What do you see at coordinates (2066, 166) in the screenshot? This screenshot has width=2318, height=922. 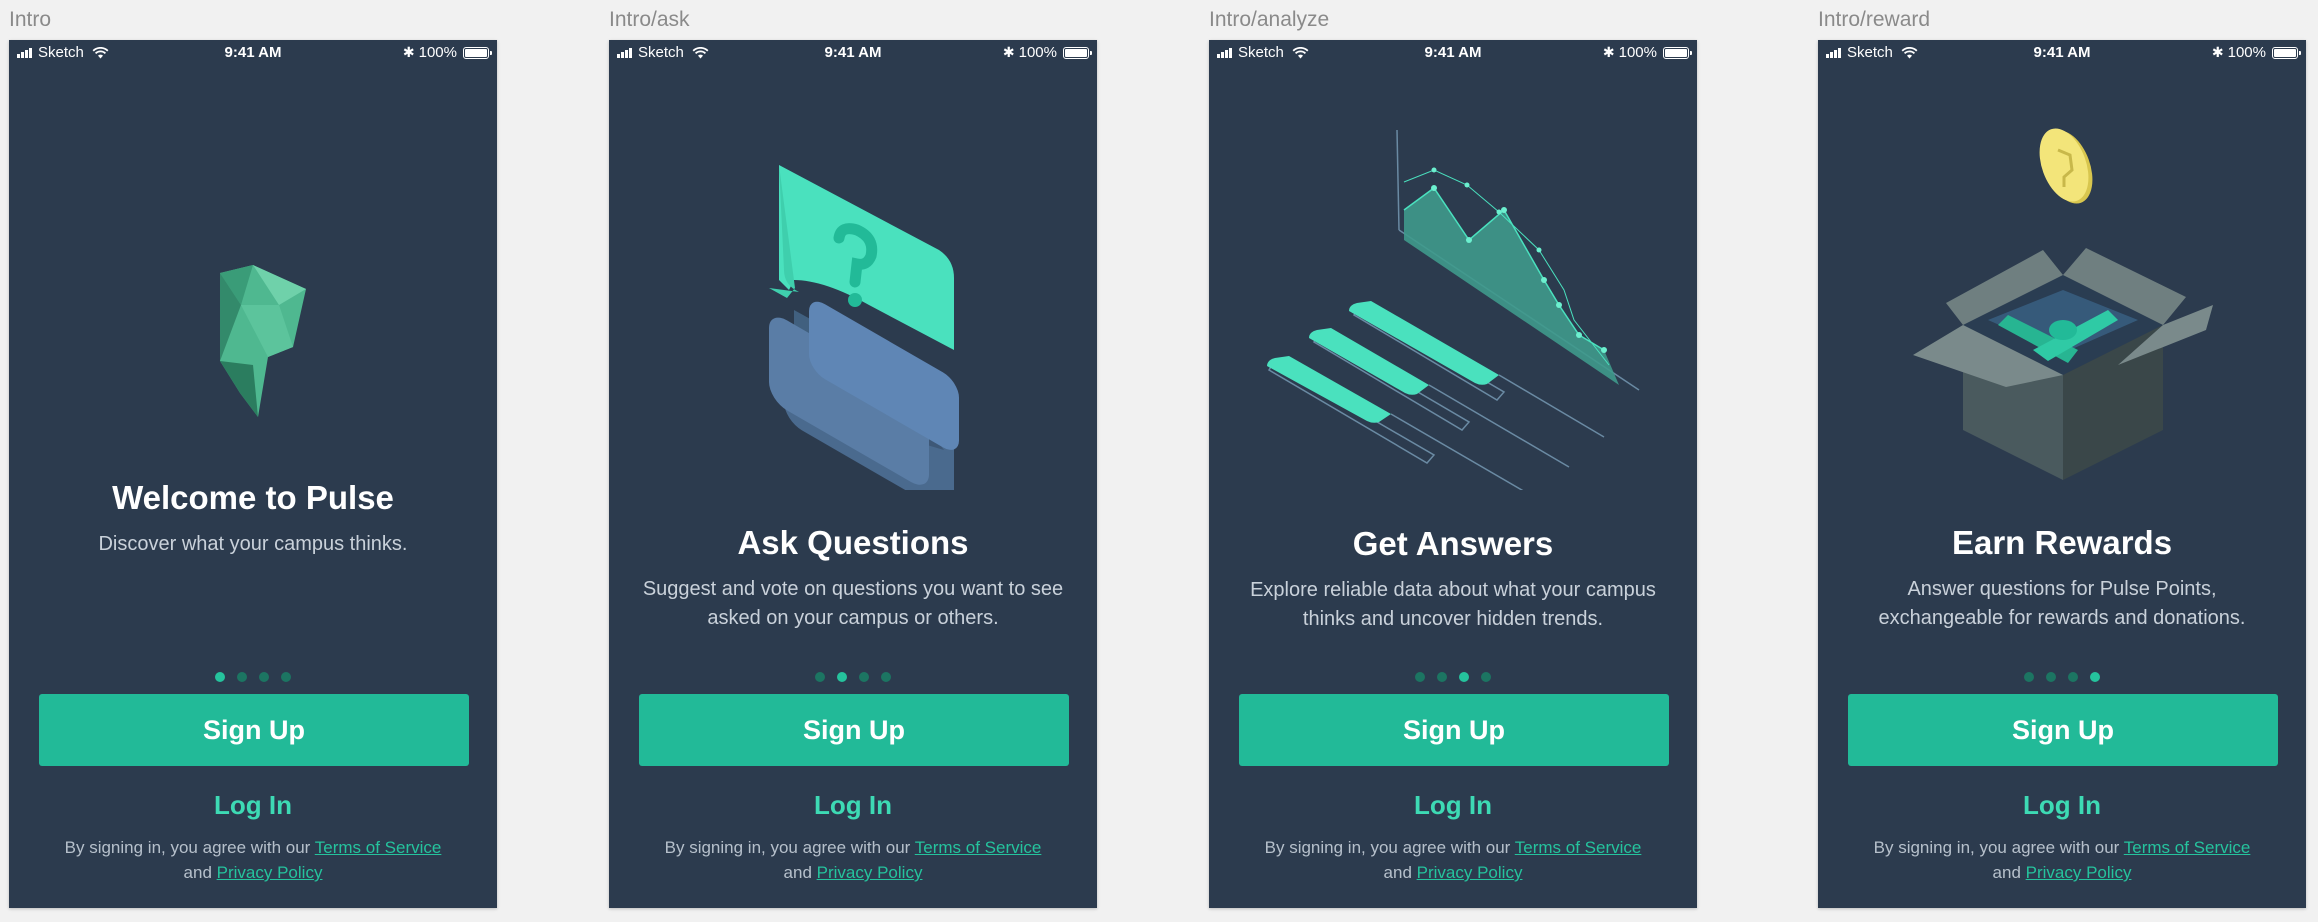 I see `coin-icon` at bounding box center [2066, 166].